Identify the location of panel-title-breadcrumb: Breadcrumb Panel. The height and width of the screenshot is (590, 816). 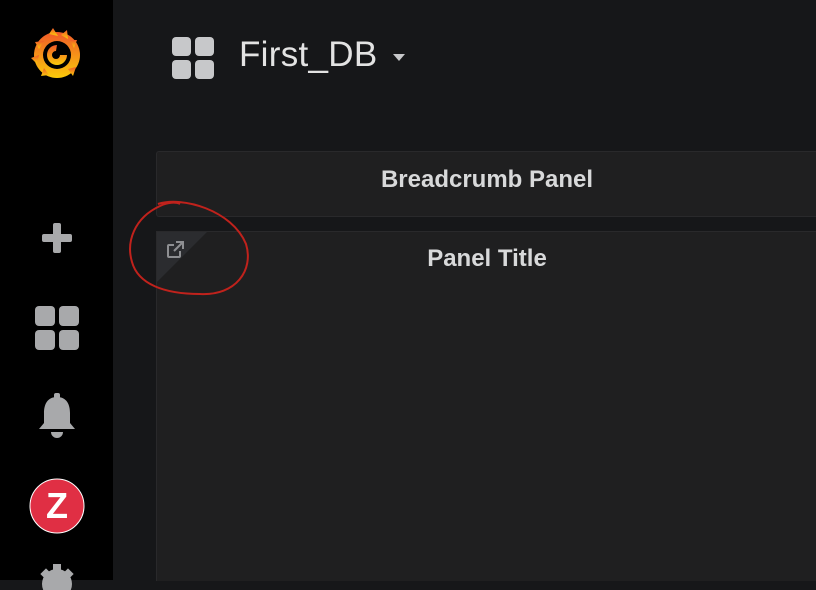
(486, 180).